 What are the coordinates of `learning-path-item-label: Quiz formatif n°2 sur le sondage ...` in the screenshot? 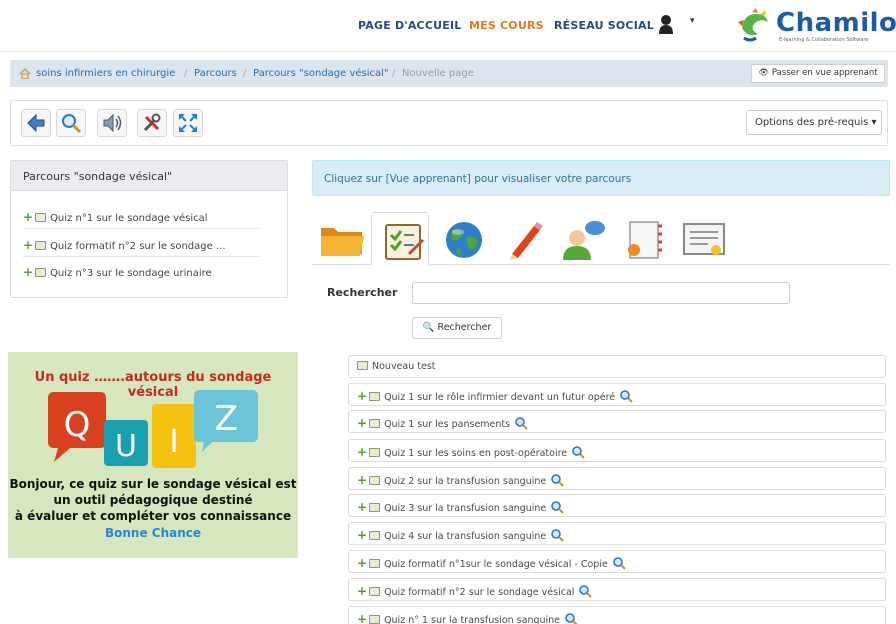 It's located at (138, 246).